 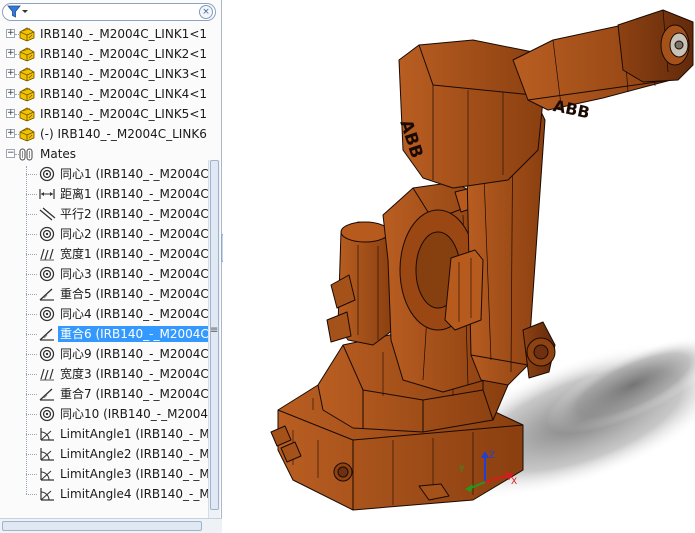 I want to click on component-row: + IRB140_-_M2004C_LINK5<1>, so click(x=104, y=114).